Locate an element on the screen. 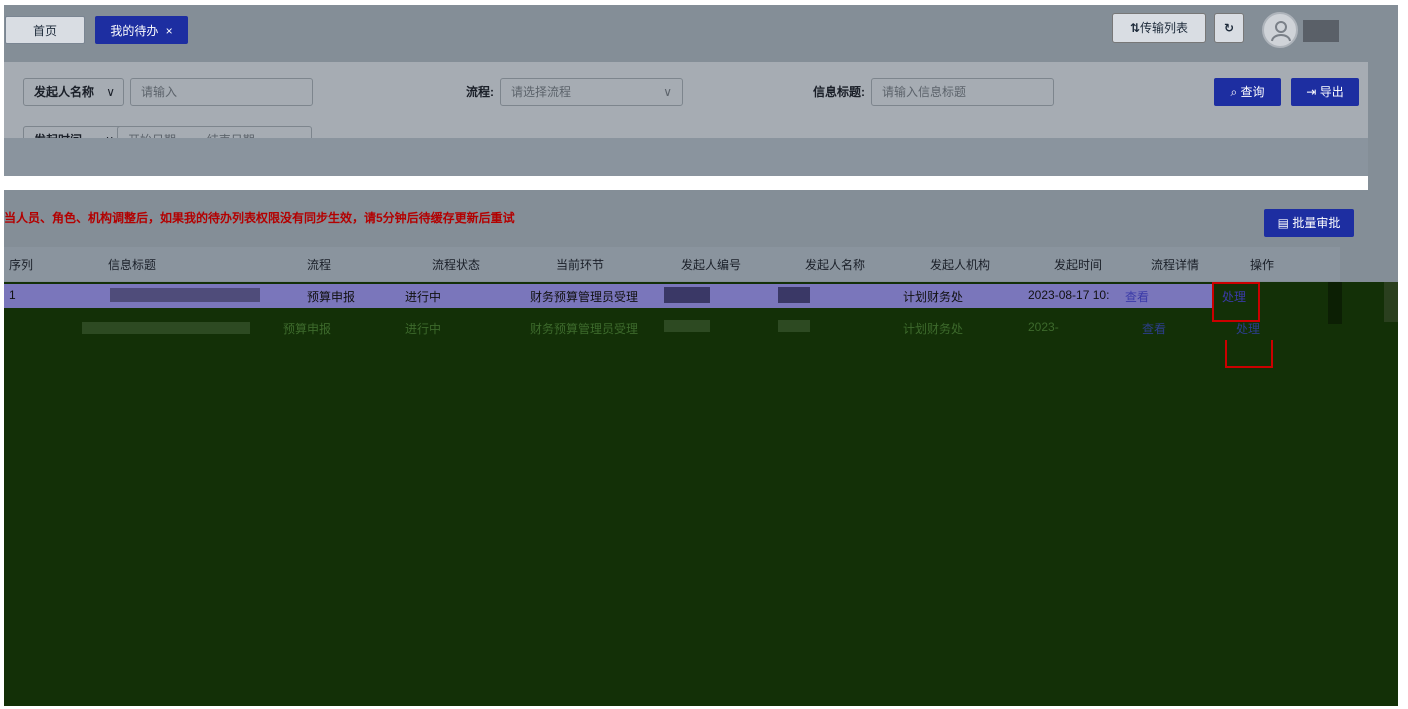 The width and height of the screenshot is (1408, 709). right-edge-band is located at coordinates (1383, 172).